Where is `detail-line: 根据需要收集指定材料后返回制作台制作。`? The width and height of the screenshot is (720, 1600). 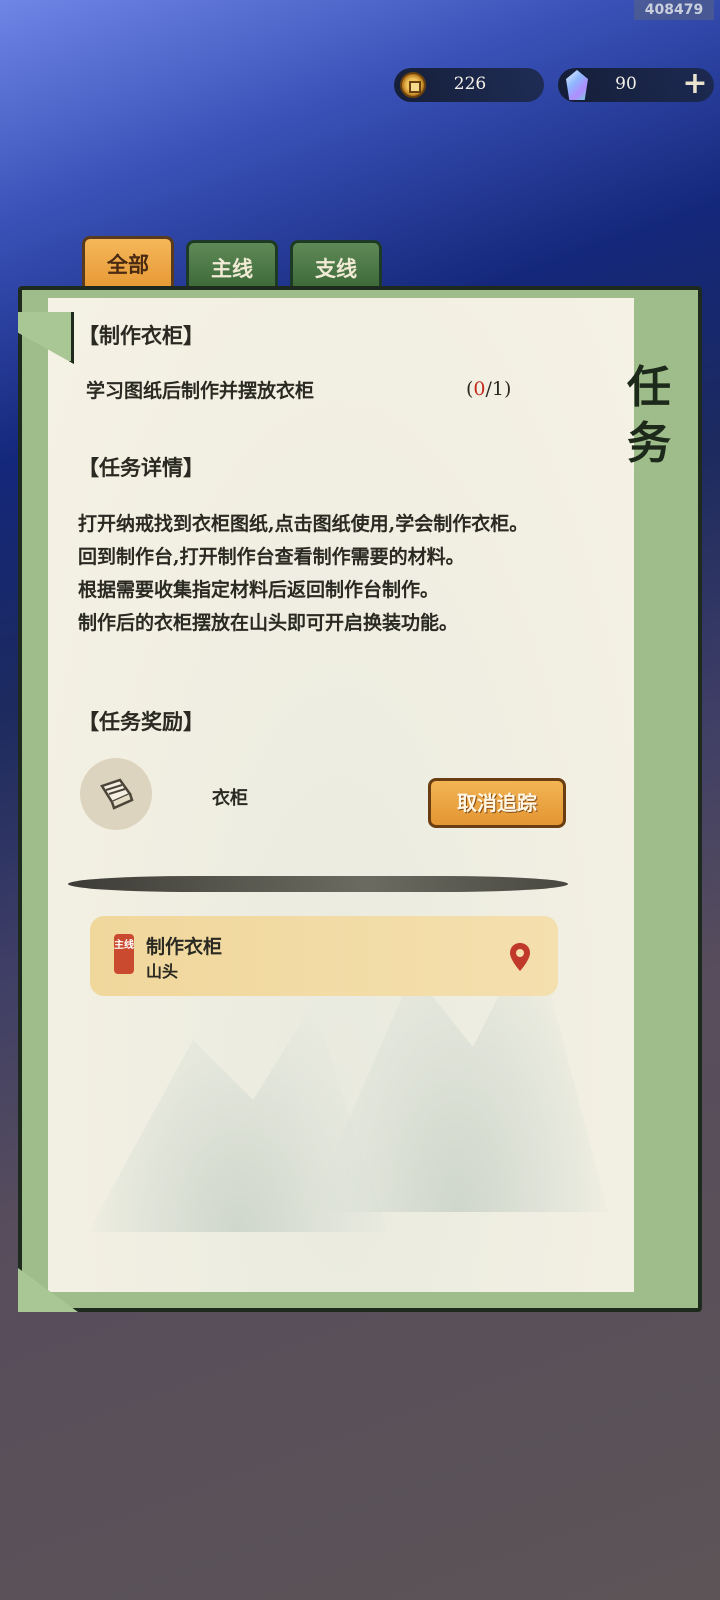
detail-line: 根据需要收集指定材料后返回制作台制作。 is located at coordinates (259, 590).